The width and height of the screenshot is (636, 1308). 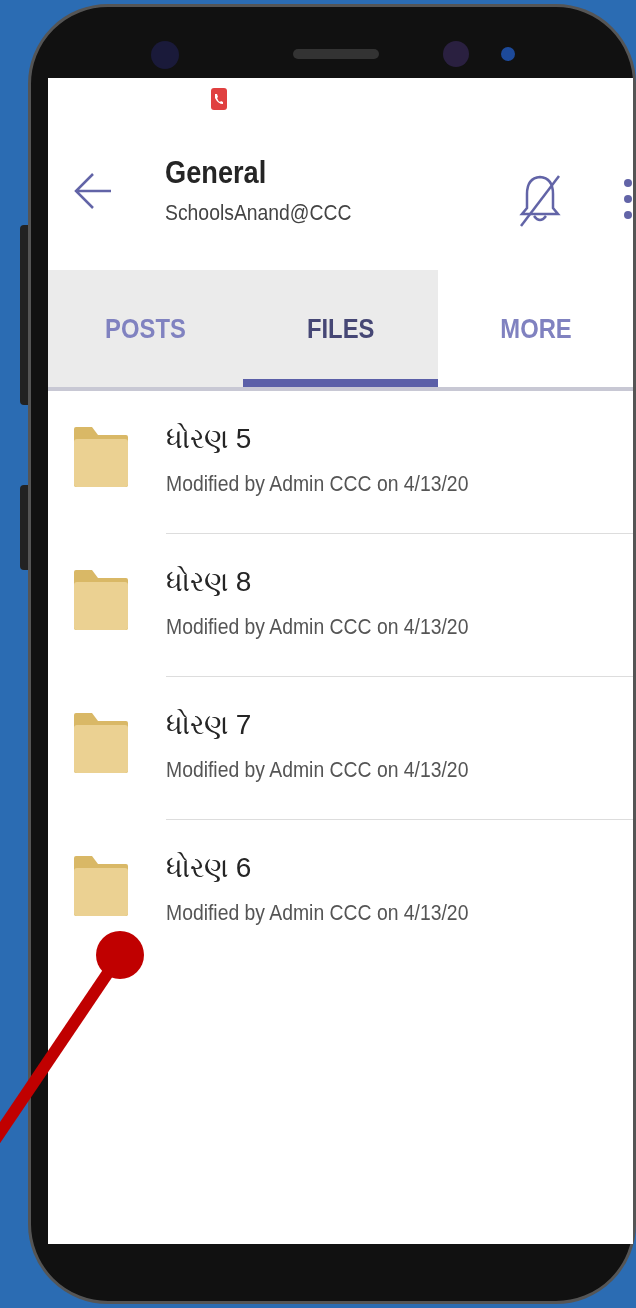 I want to click on folder-name: ધોરણ 7, so click(x=209, y=725).